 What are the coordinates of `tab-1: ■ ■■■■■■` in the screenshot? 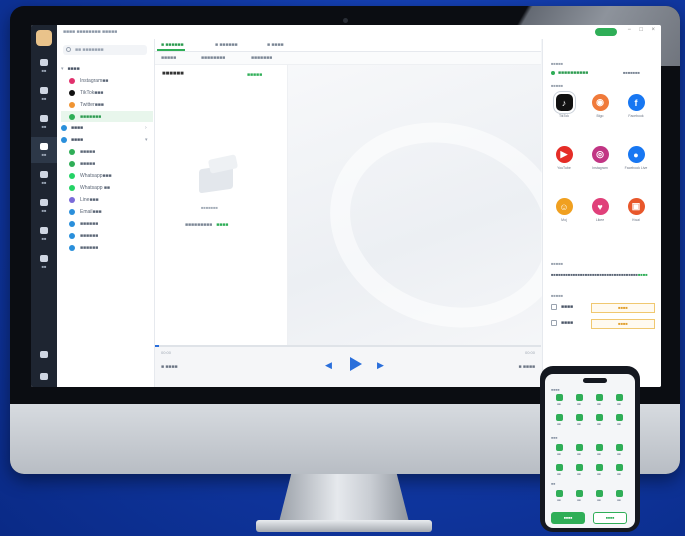 It's located at (172, 45).